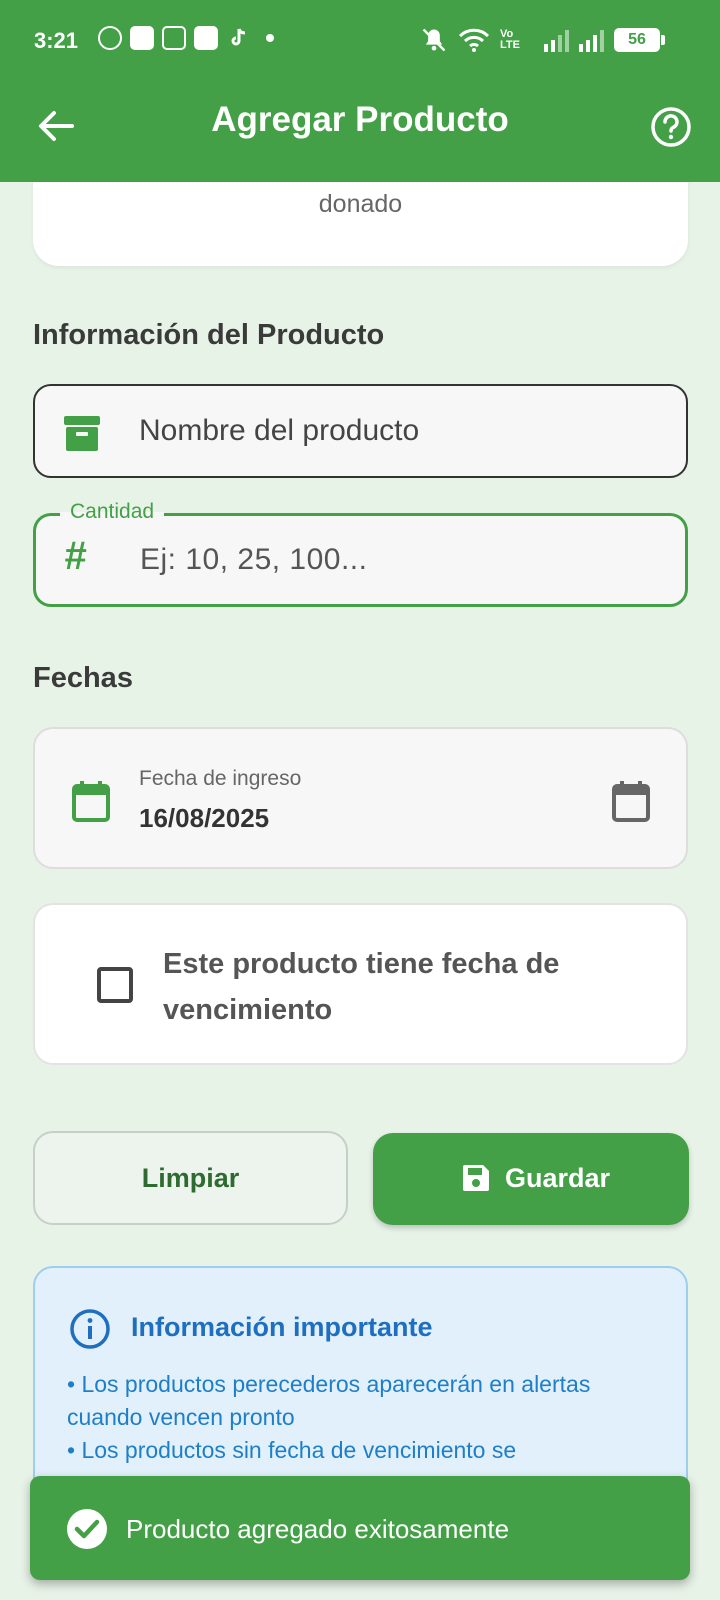 This screenshot has height=1600, width=720. What do you see at coordinates (279, 430) in the screenshot?
I see `product-name-placeholder: Nombre del producto` at bounding box center [279, 430].